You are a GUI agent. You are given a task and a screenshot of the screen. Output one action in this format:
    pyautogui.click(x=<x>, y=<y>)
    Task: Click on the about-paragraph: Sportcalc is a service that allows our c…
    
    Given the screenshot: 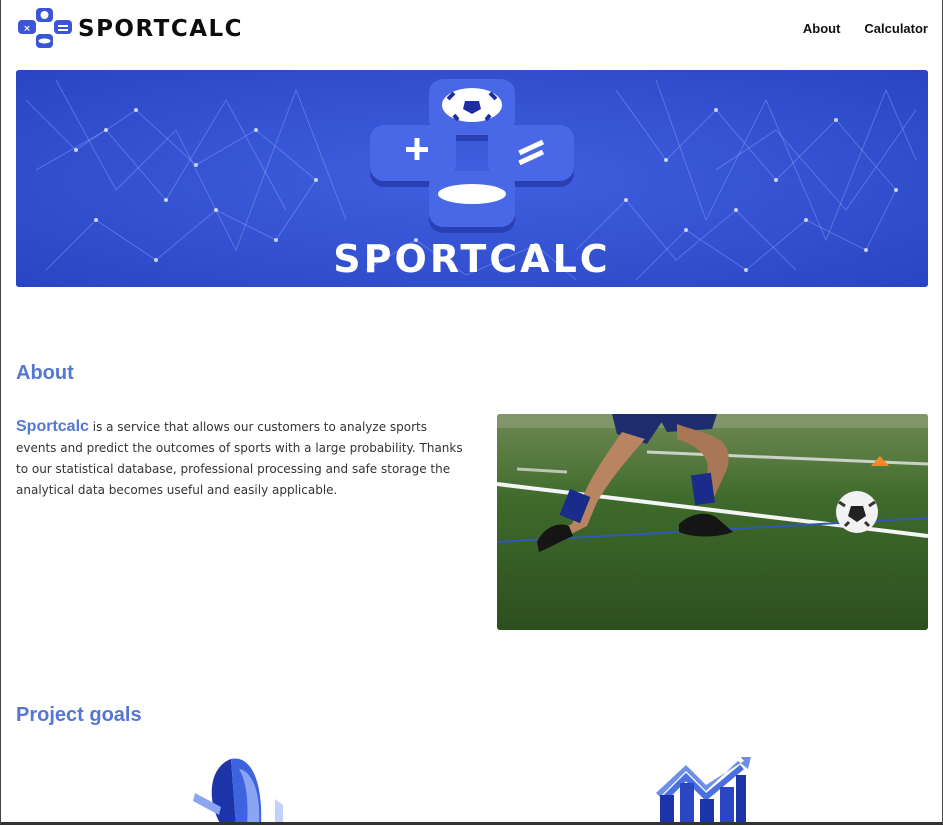 What is the action you would take?
    pyautogui.click(x=241, y=458)
    